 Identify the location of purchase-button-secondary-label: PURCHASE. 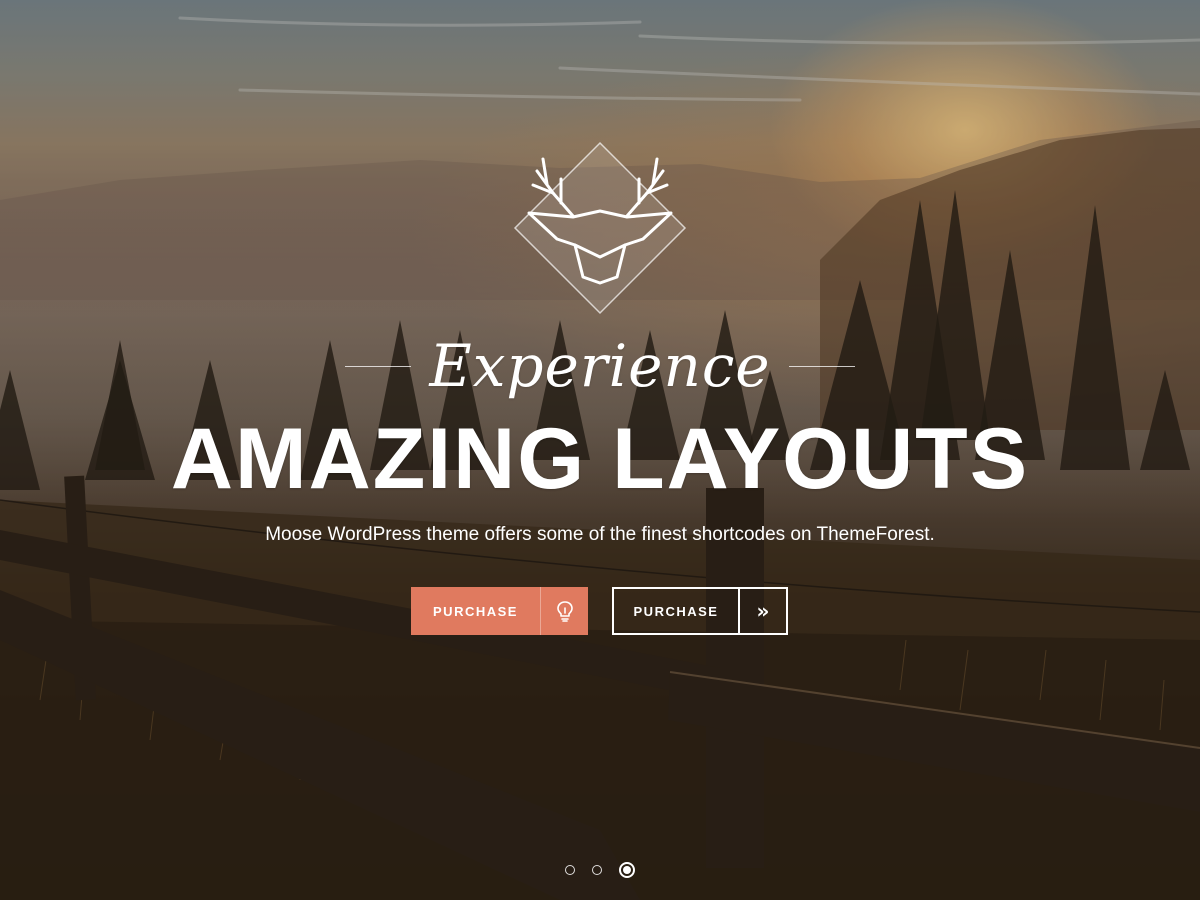
(676, 611).